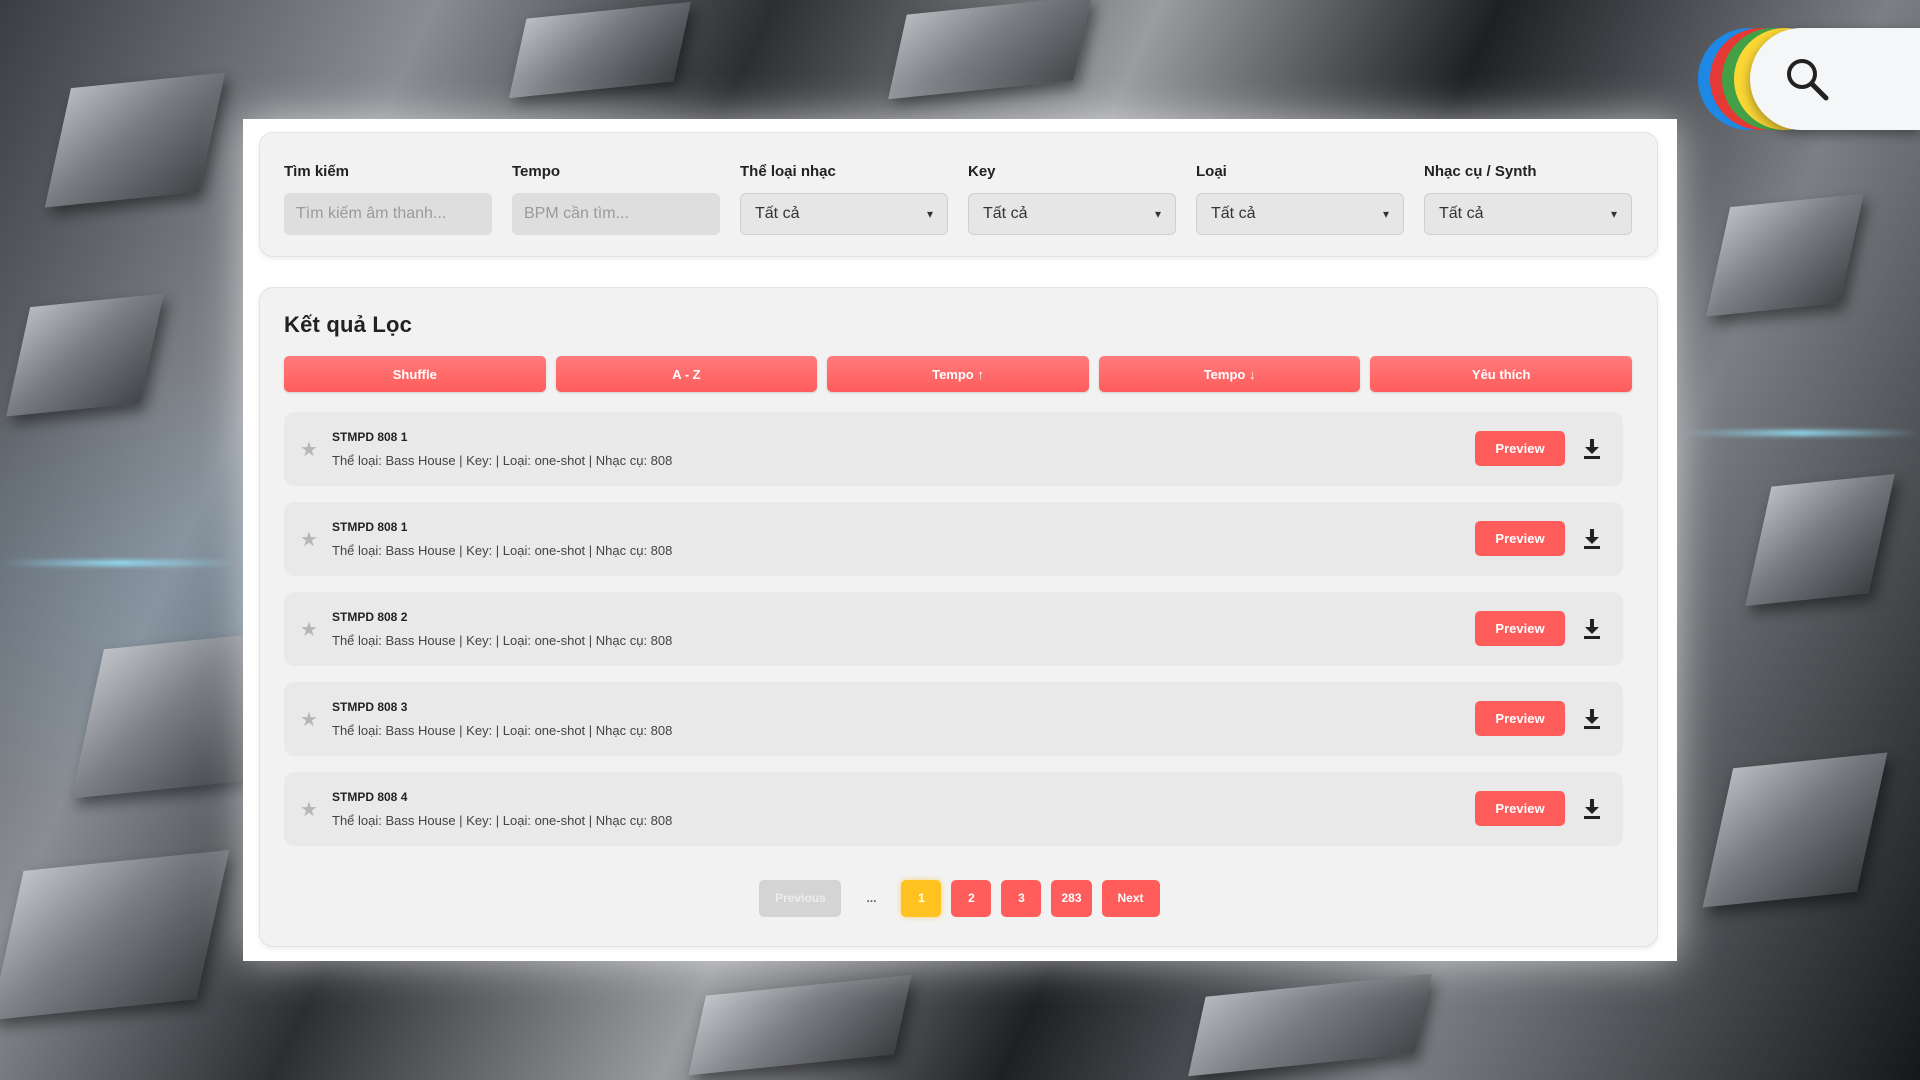 This screenshot has width=1920, height=1080. Describe the element at coordinates (1072, 214) in the screenshot. I see `key-select: Tất cả ▾` at that location.